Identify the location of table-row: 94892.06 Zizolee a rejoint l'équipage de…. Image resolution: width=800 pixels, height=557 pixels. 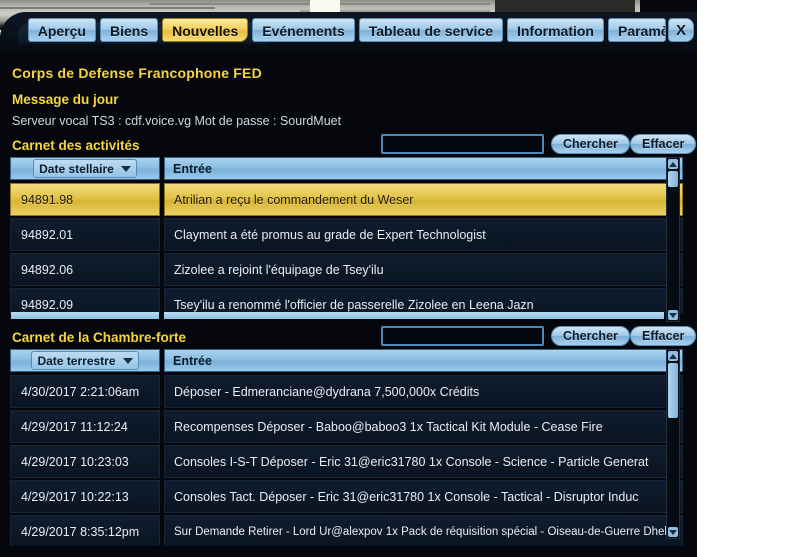
(346, 269).